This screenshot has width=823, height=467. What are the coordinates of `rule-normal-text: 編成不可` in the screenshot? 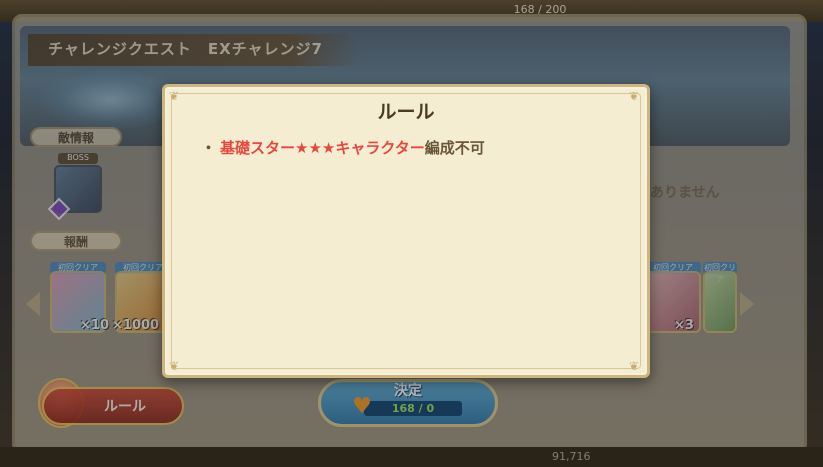 It's located at (454, 148).